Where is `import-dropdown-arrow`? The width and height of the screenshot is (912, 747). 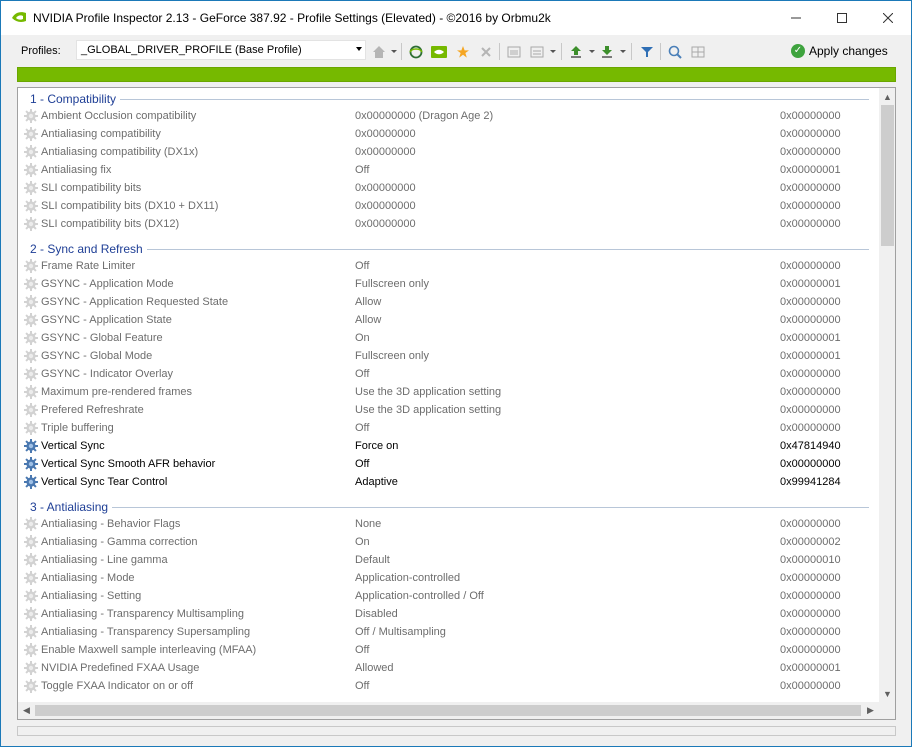 import-dropdown-arrow is located at coordinates (623, 51).